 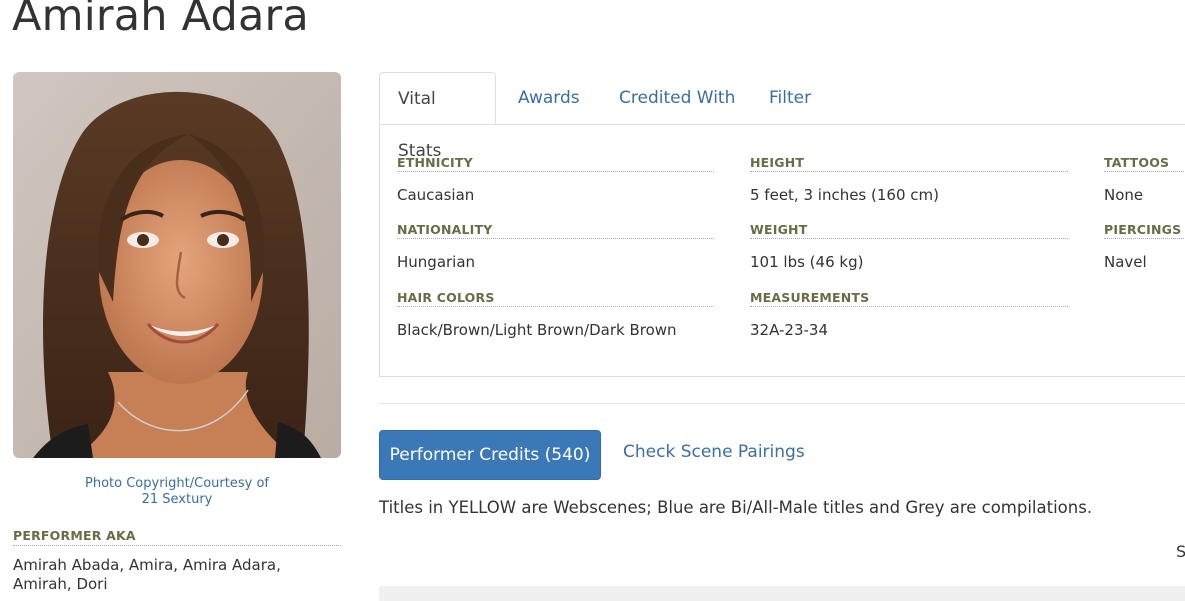 I want to click on ethnicity-label: ETHNICITY, so click(x=555, y=163).